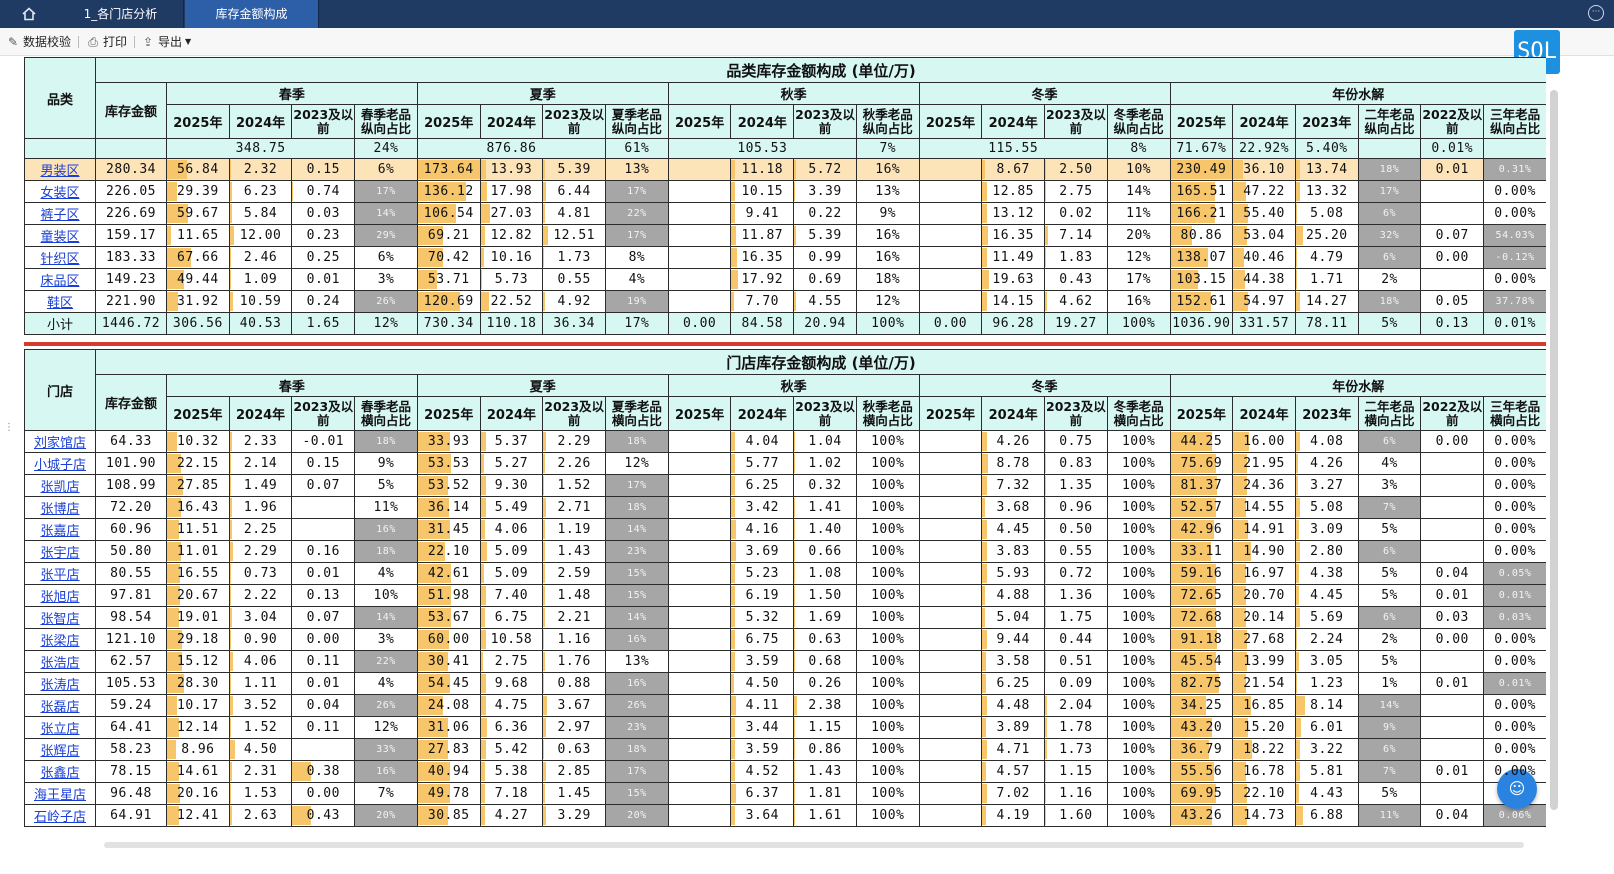  I want to click on data-cell: 0.75, so click(1076, 441).